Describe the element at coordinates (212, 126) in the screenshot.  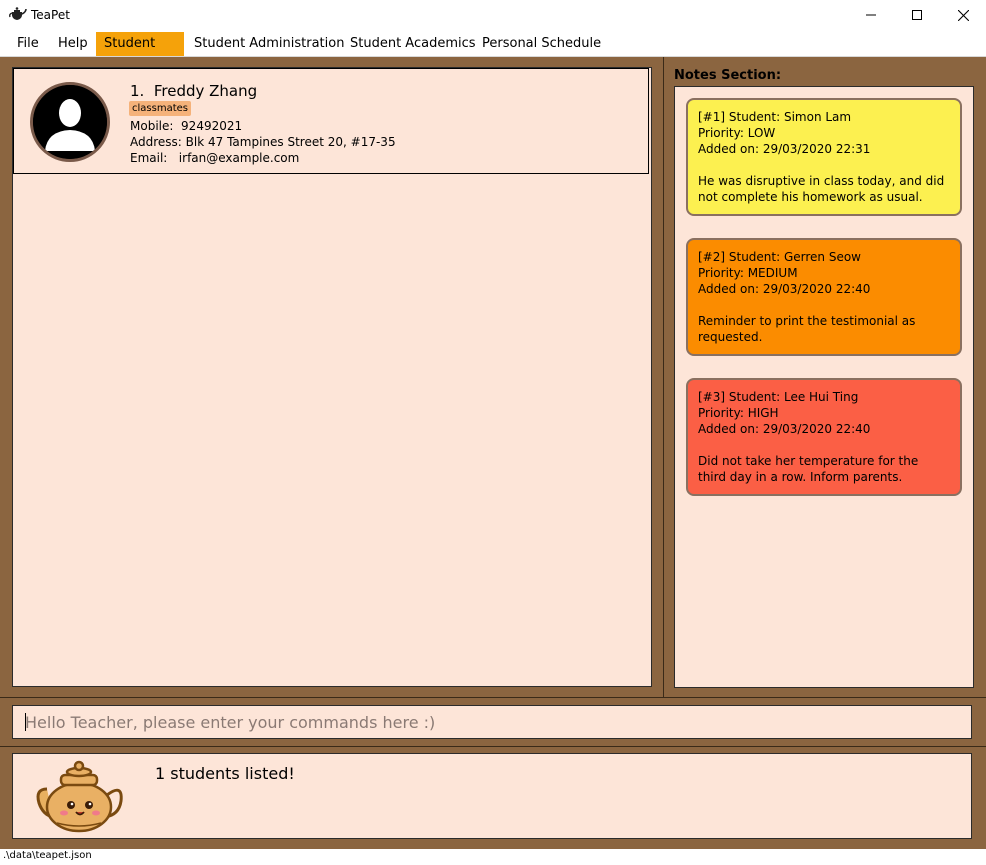
I see `mobile-value: 92492021` at that location.